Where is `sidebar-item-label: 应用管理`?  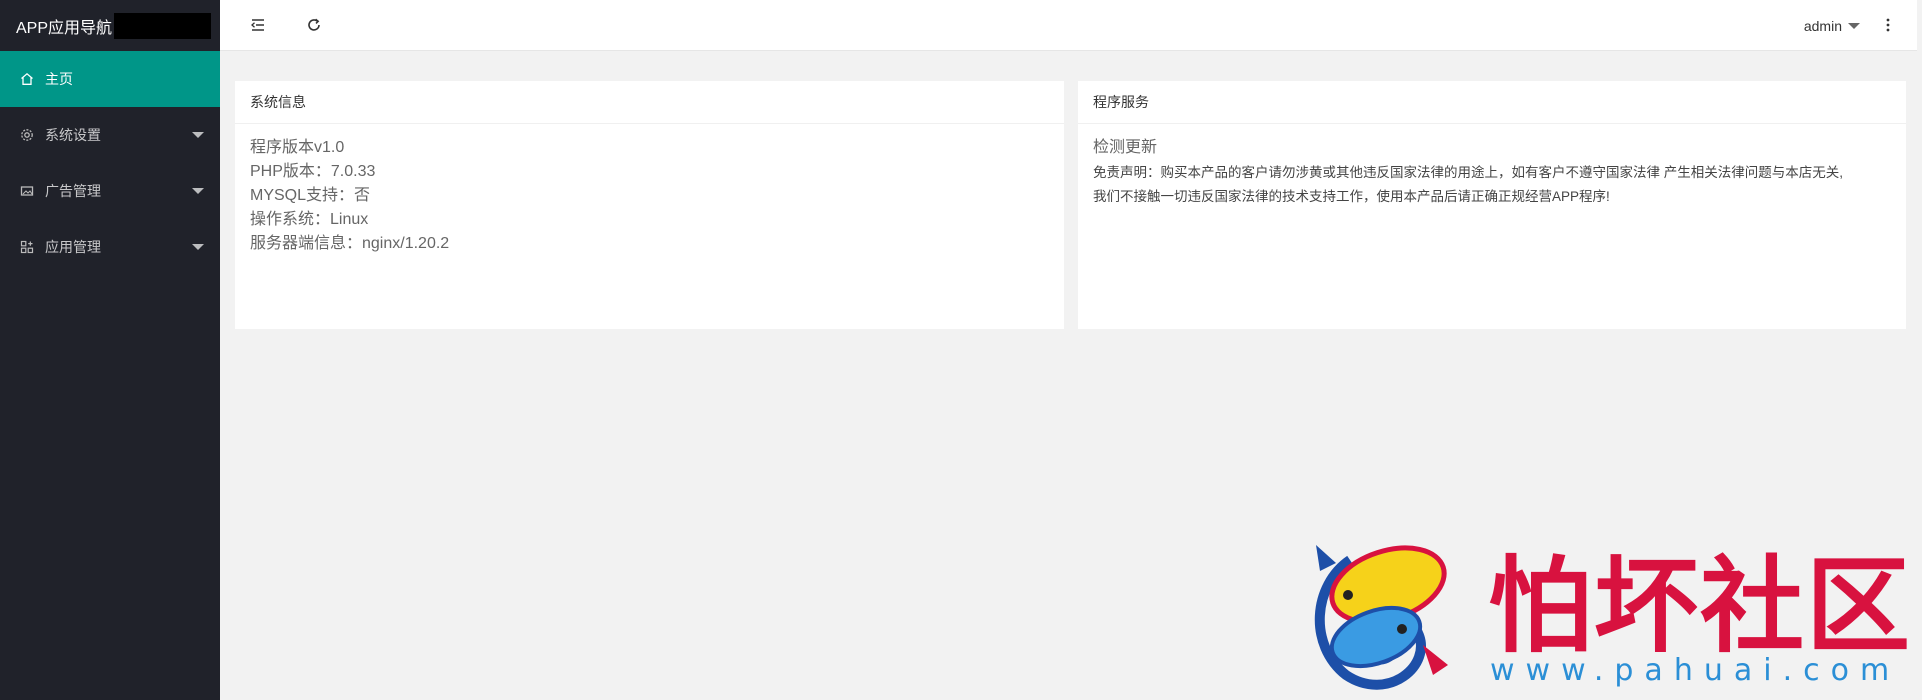
sidebar-item-label: 应用管理 is located at coordinates (73, 247).